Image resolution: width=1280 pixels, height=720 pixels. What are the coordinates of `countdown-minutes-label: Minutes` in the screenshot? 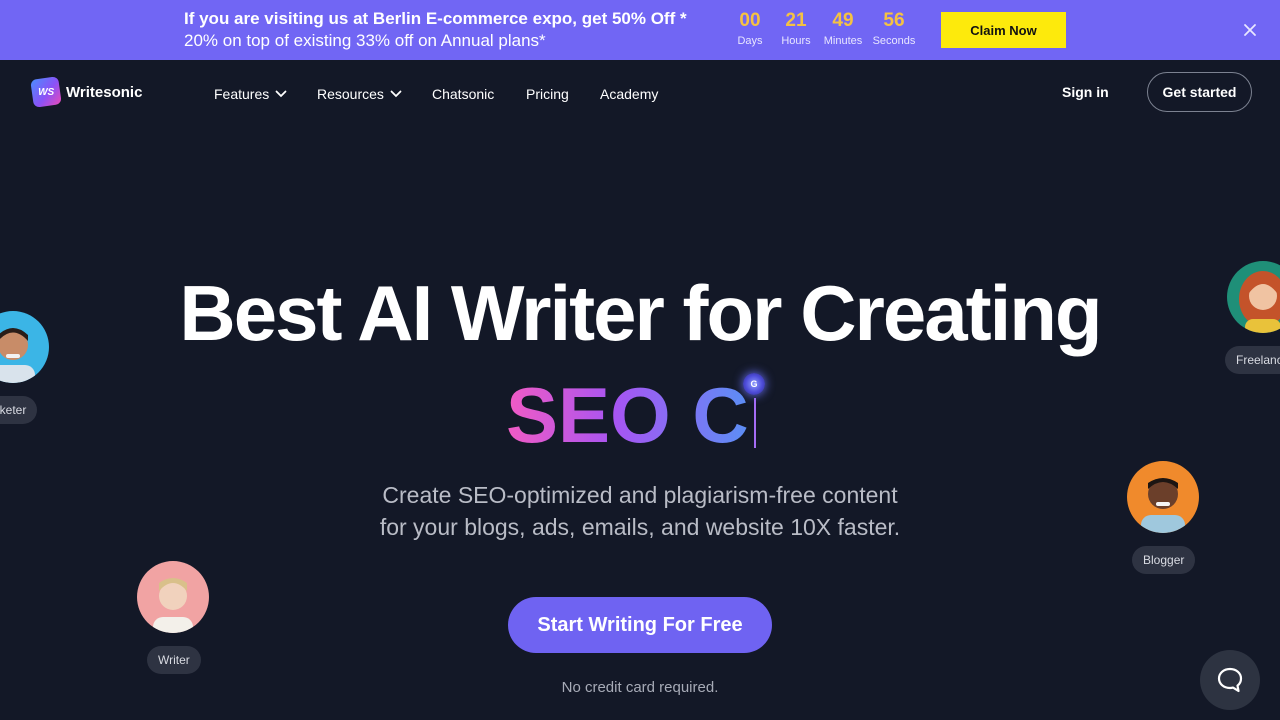 It's located at (843, 41).